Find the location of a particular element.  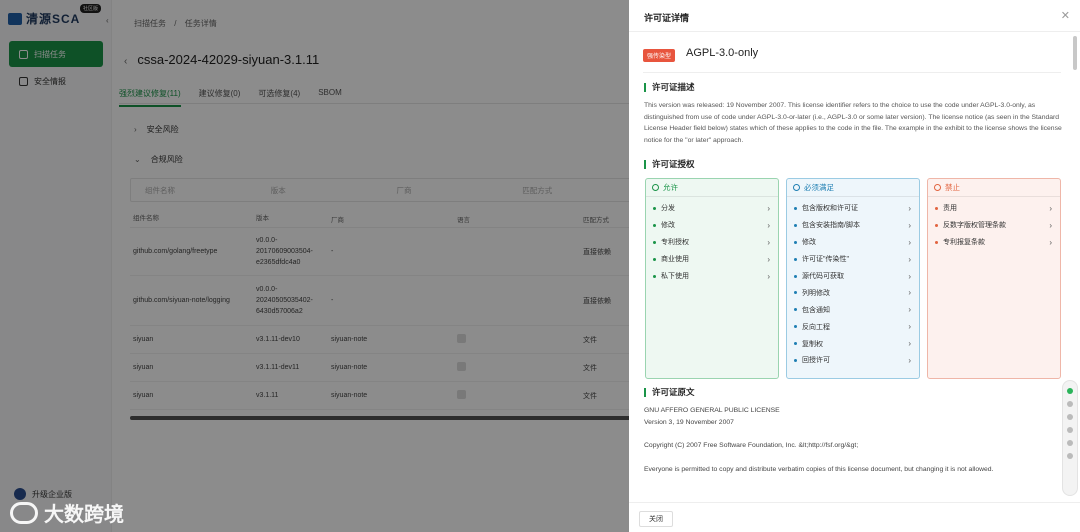

limitation-label: 专利报复条款 is located at coordinates (964, 243).